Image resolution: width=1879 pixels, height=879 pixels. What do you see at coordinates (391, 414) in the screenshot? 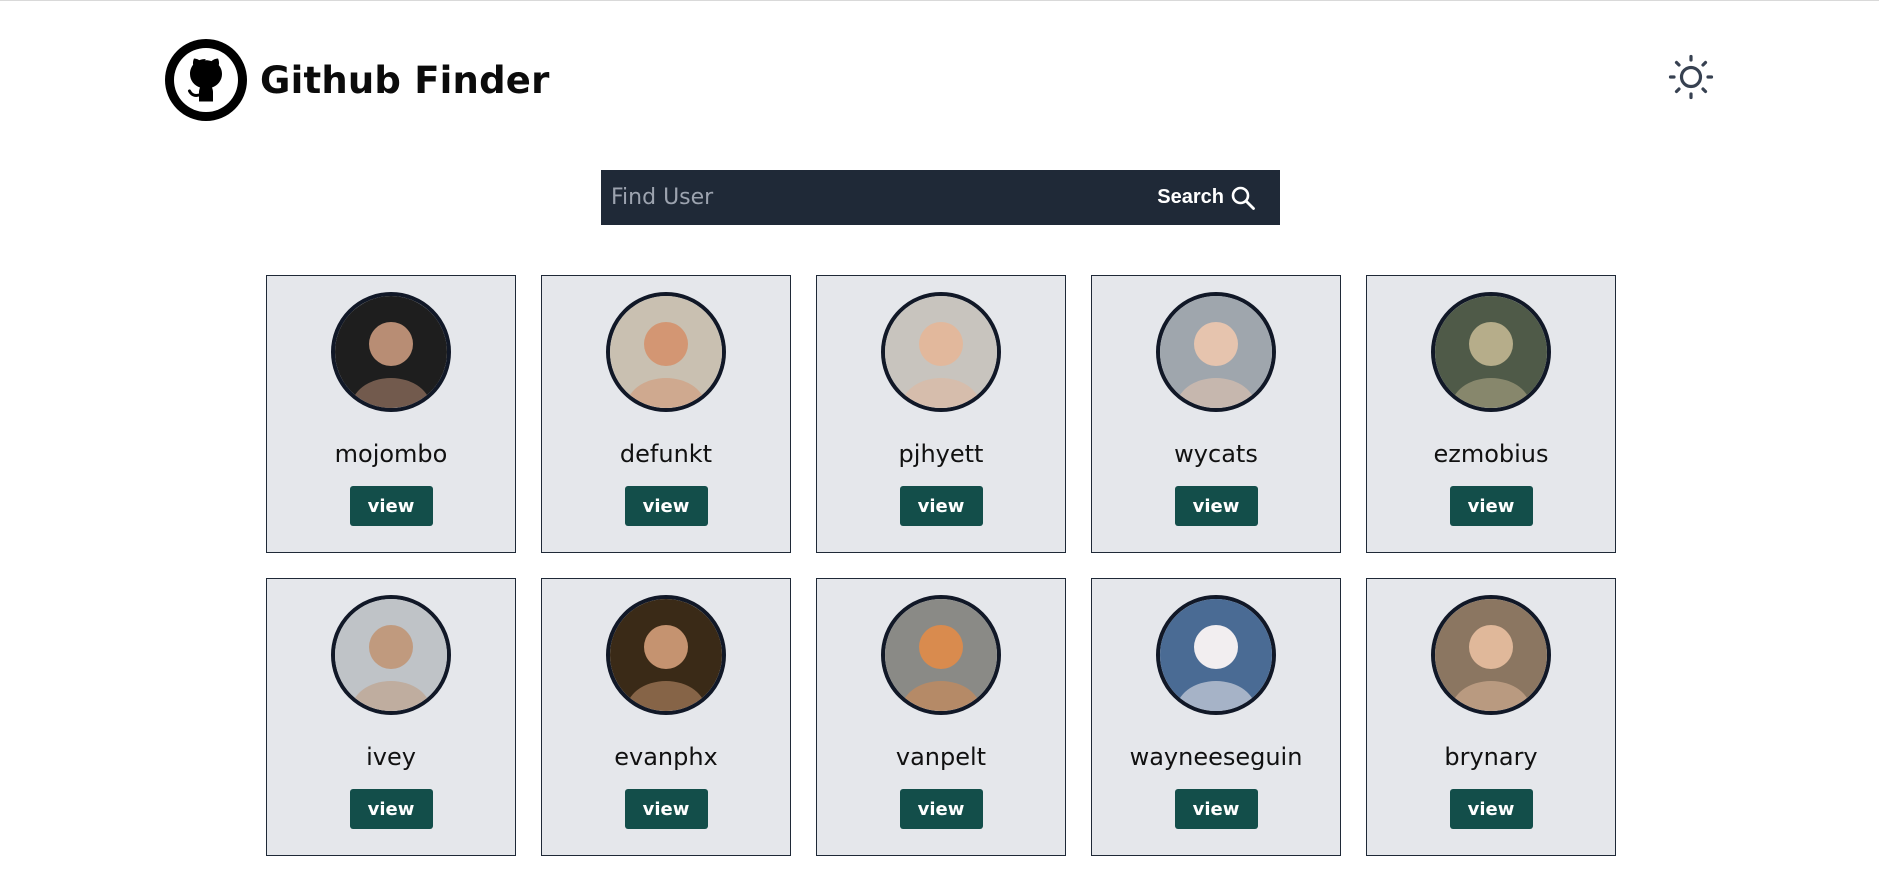
I see `user-card: mojombo view` at bounding box center [391, 414].